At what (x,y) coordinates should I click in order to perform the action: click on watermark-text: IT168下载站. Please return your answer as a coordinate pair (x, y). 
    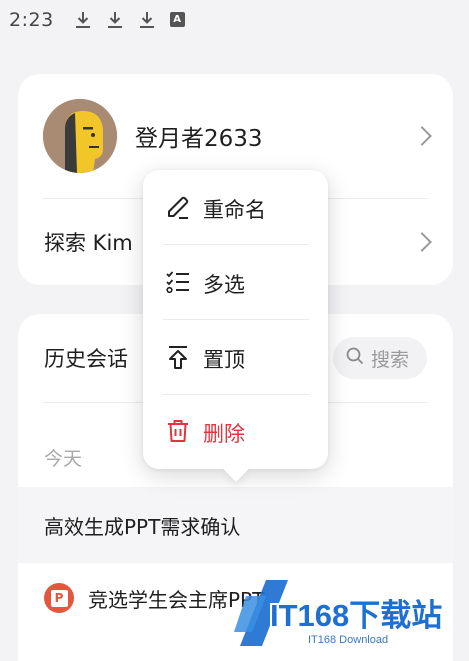
    Looking at the image, I should click on (356, 615).